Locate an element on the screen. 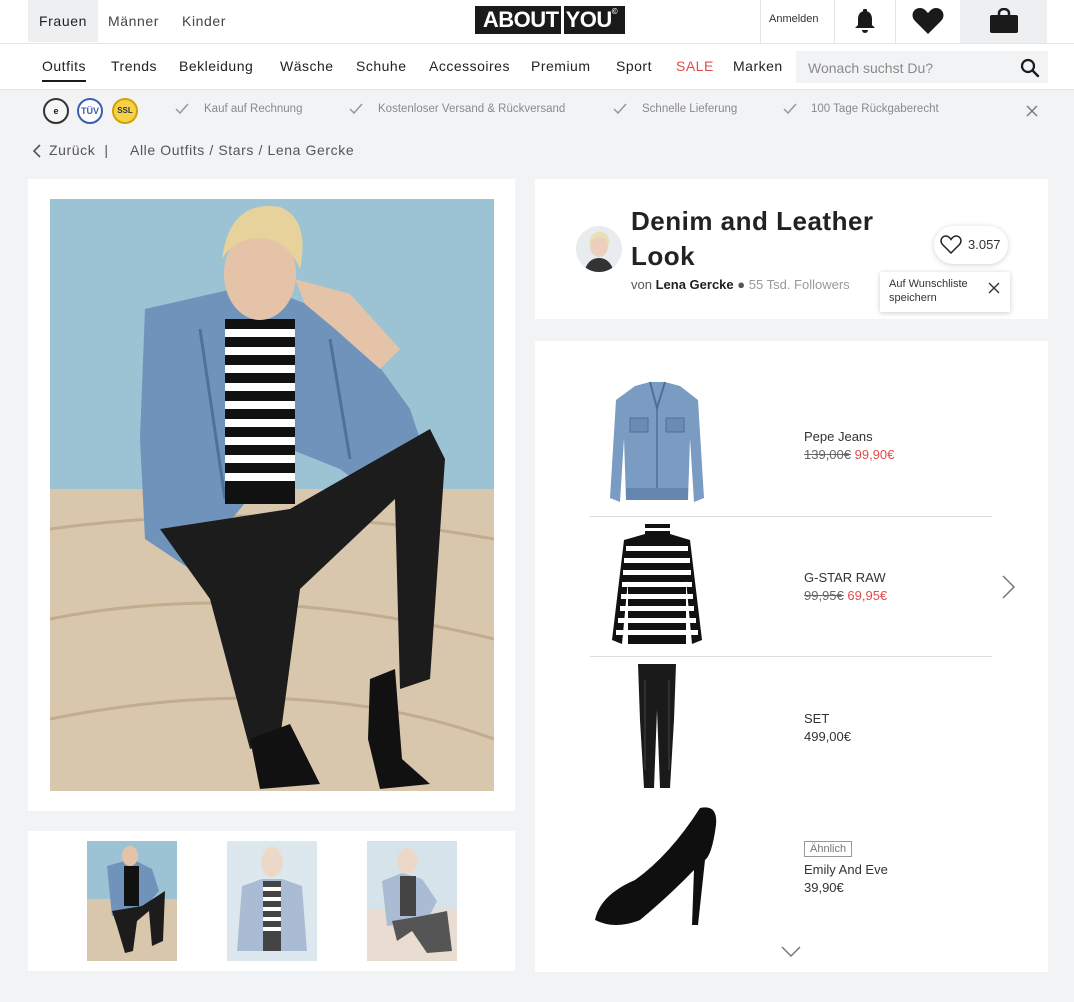 Image resolution: width=1074 pixels, height=1002 pixels. trusted-shops-seal-icon: e is located at coordinates (56, 111).